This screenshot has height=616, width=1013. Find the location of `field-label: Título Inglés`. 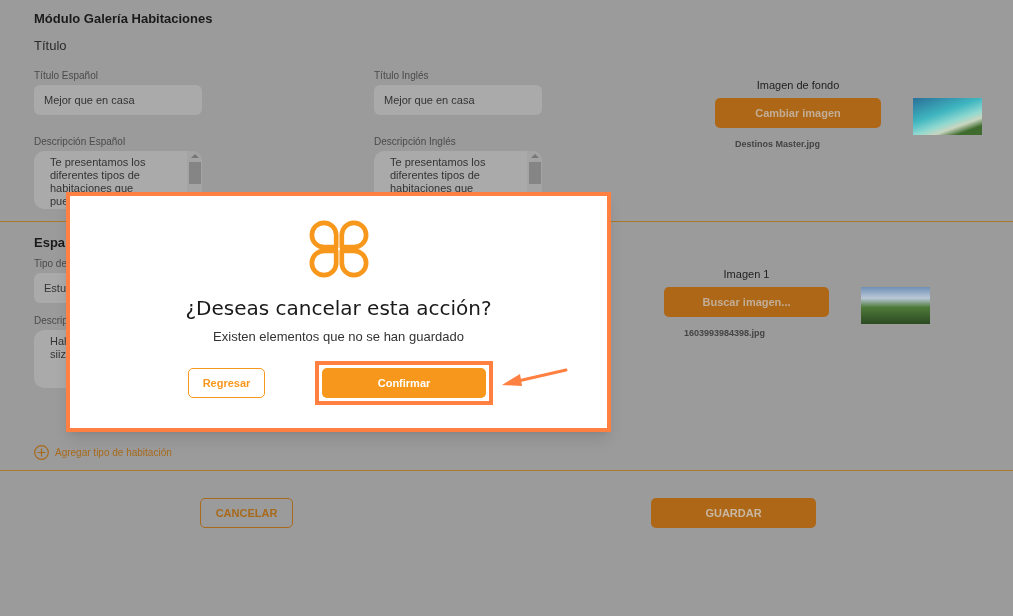

field-label: Título Inglés is located at coordinates (402, 76).